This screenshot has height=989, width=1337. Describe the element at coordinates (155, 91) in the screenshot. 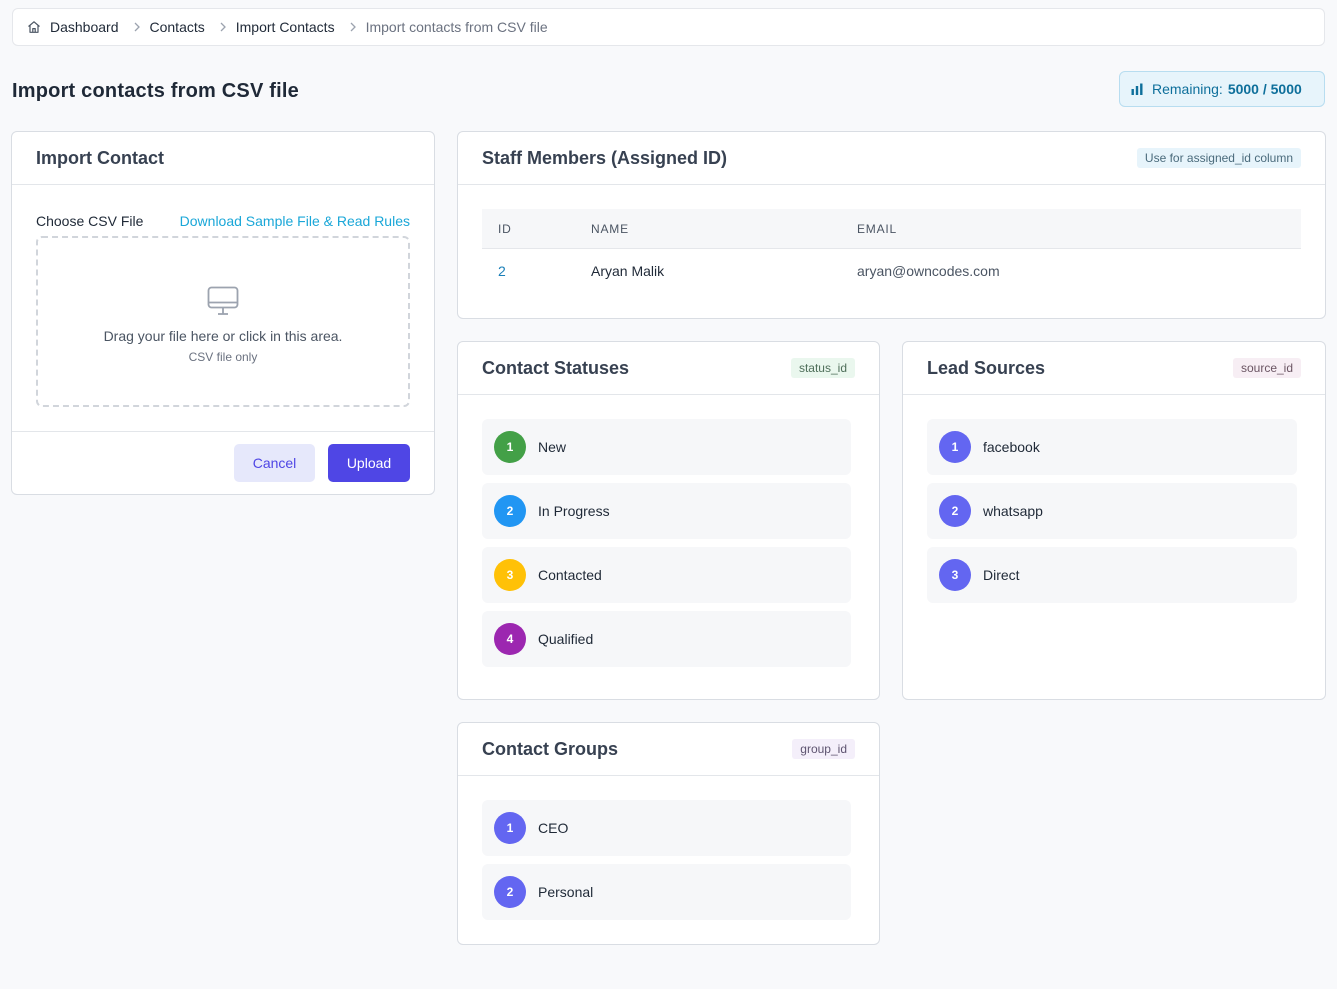

I see `page-title: Import contacts from CSV file` at that location.